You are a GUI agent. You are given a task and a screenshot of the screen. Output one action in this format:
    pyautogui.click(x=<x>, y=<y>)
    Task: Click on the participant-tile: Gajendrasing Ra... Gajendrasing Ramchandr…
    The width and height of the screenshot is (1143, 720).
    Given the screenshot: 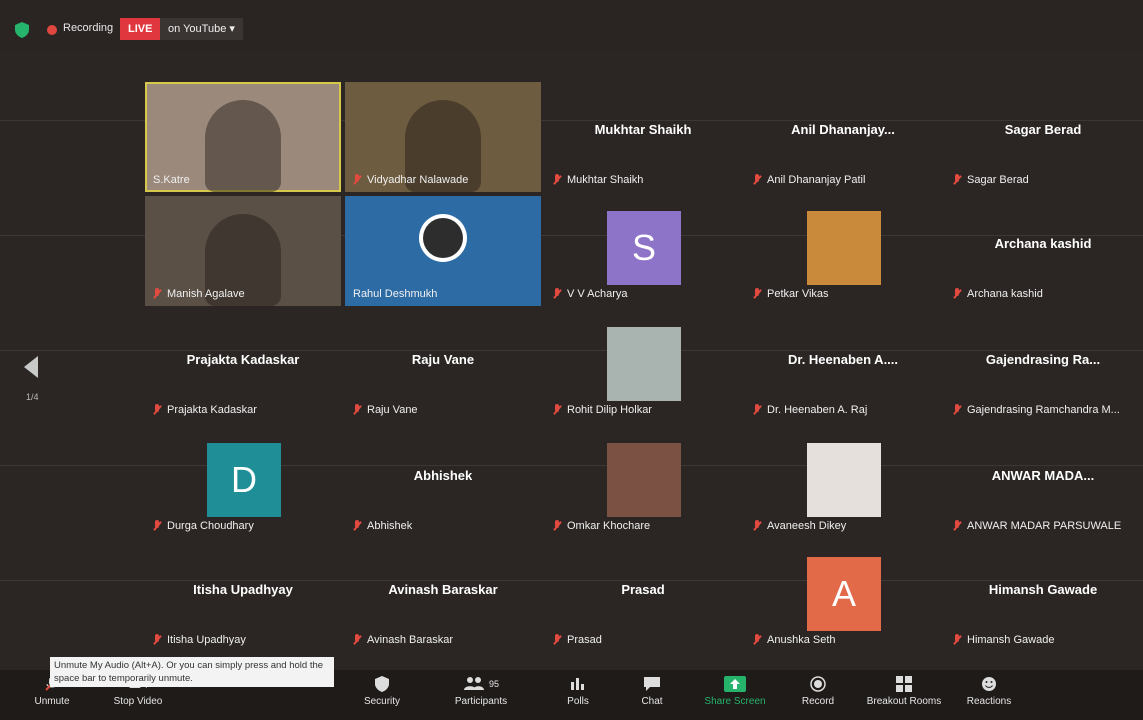 What is the action you would take?
    pyautogui.click(x=1043, y=367)
    